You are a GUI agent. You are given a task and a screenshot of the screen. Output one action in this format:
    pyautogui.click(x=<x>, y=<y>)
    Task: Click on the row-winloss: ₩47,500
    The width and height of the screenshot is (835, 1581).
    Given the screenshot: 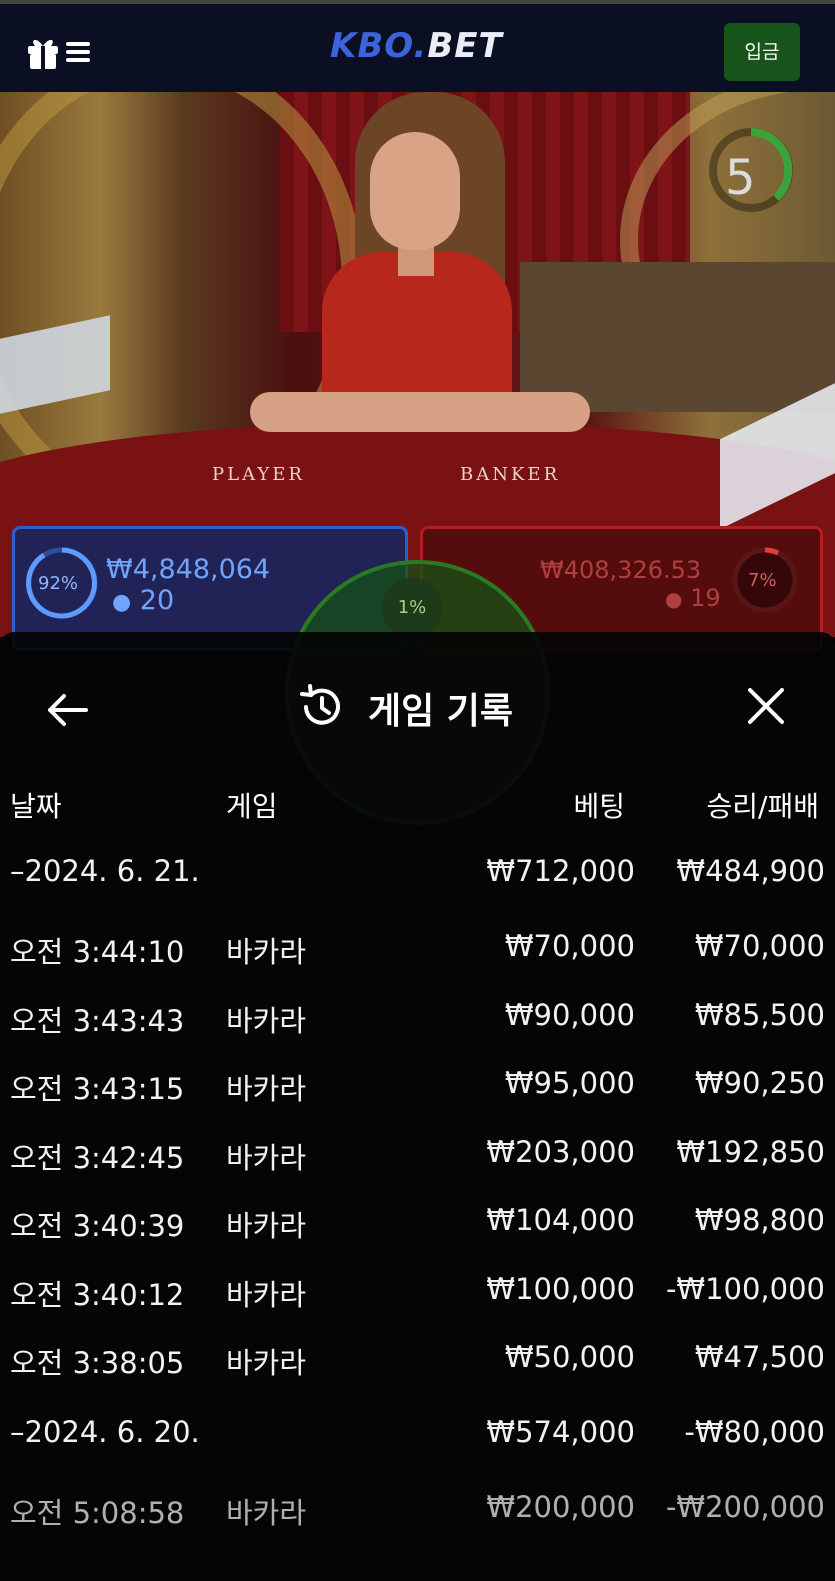 What is the action you would take?
    pyautogui.click(x=759, y=1357)
    